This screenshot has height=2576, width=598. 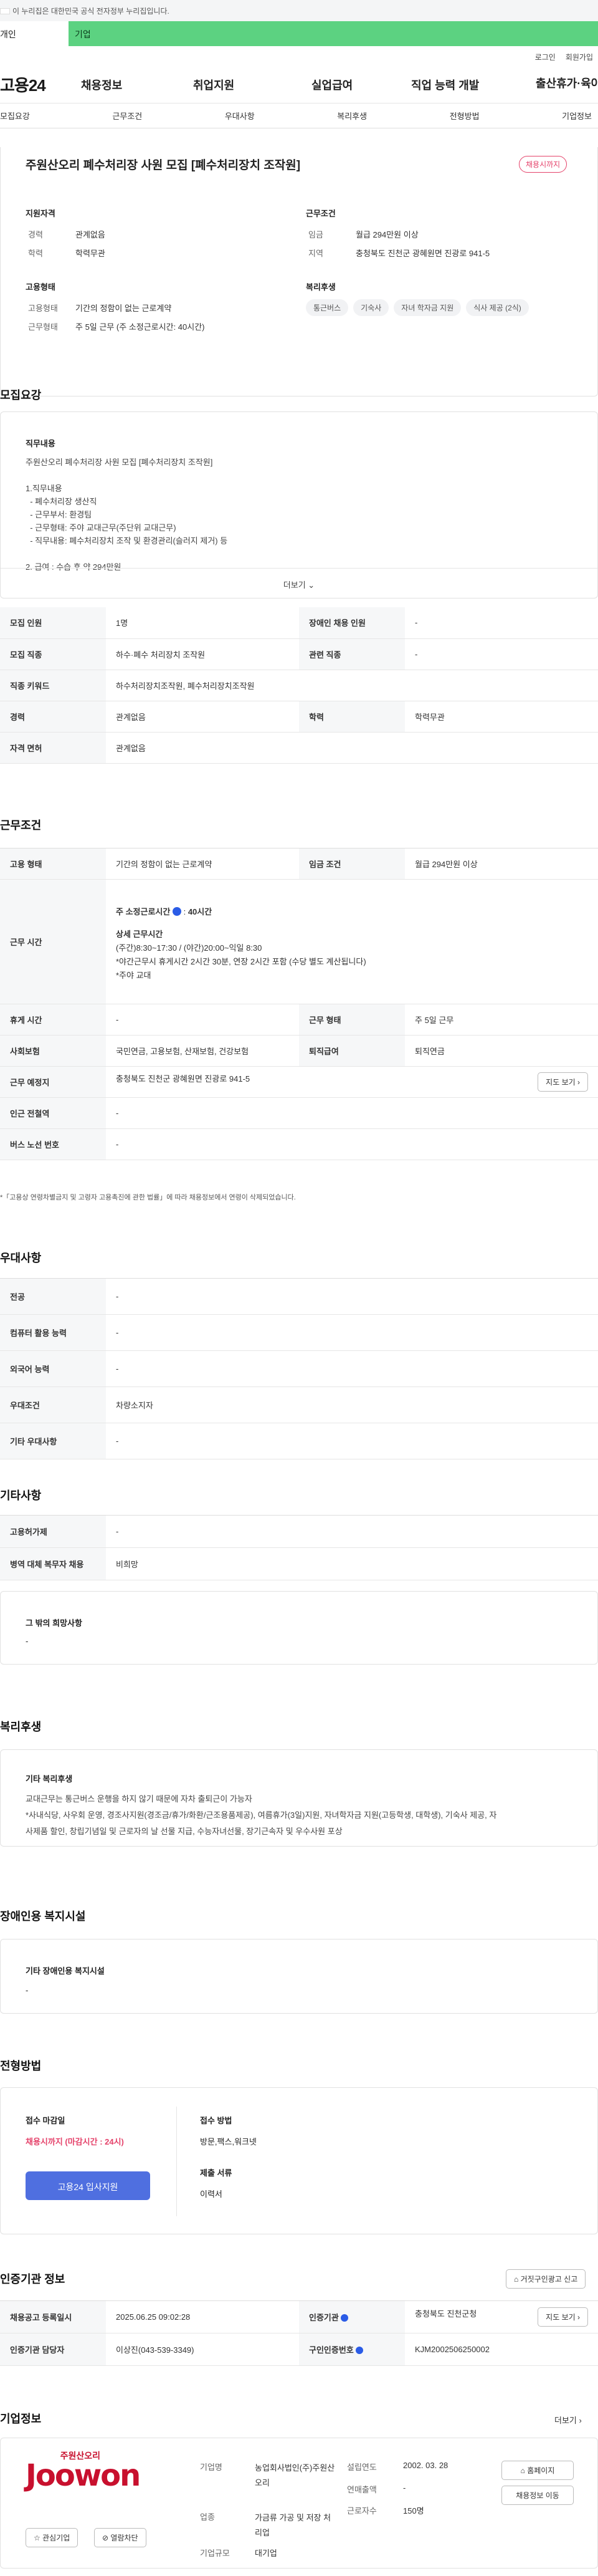 I want to click on table-header-cell: 근무 시간, so click(x=53, y=941).